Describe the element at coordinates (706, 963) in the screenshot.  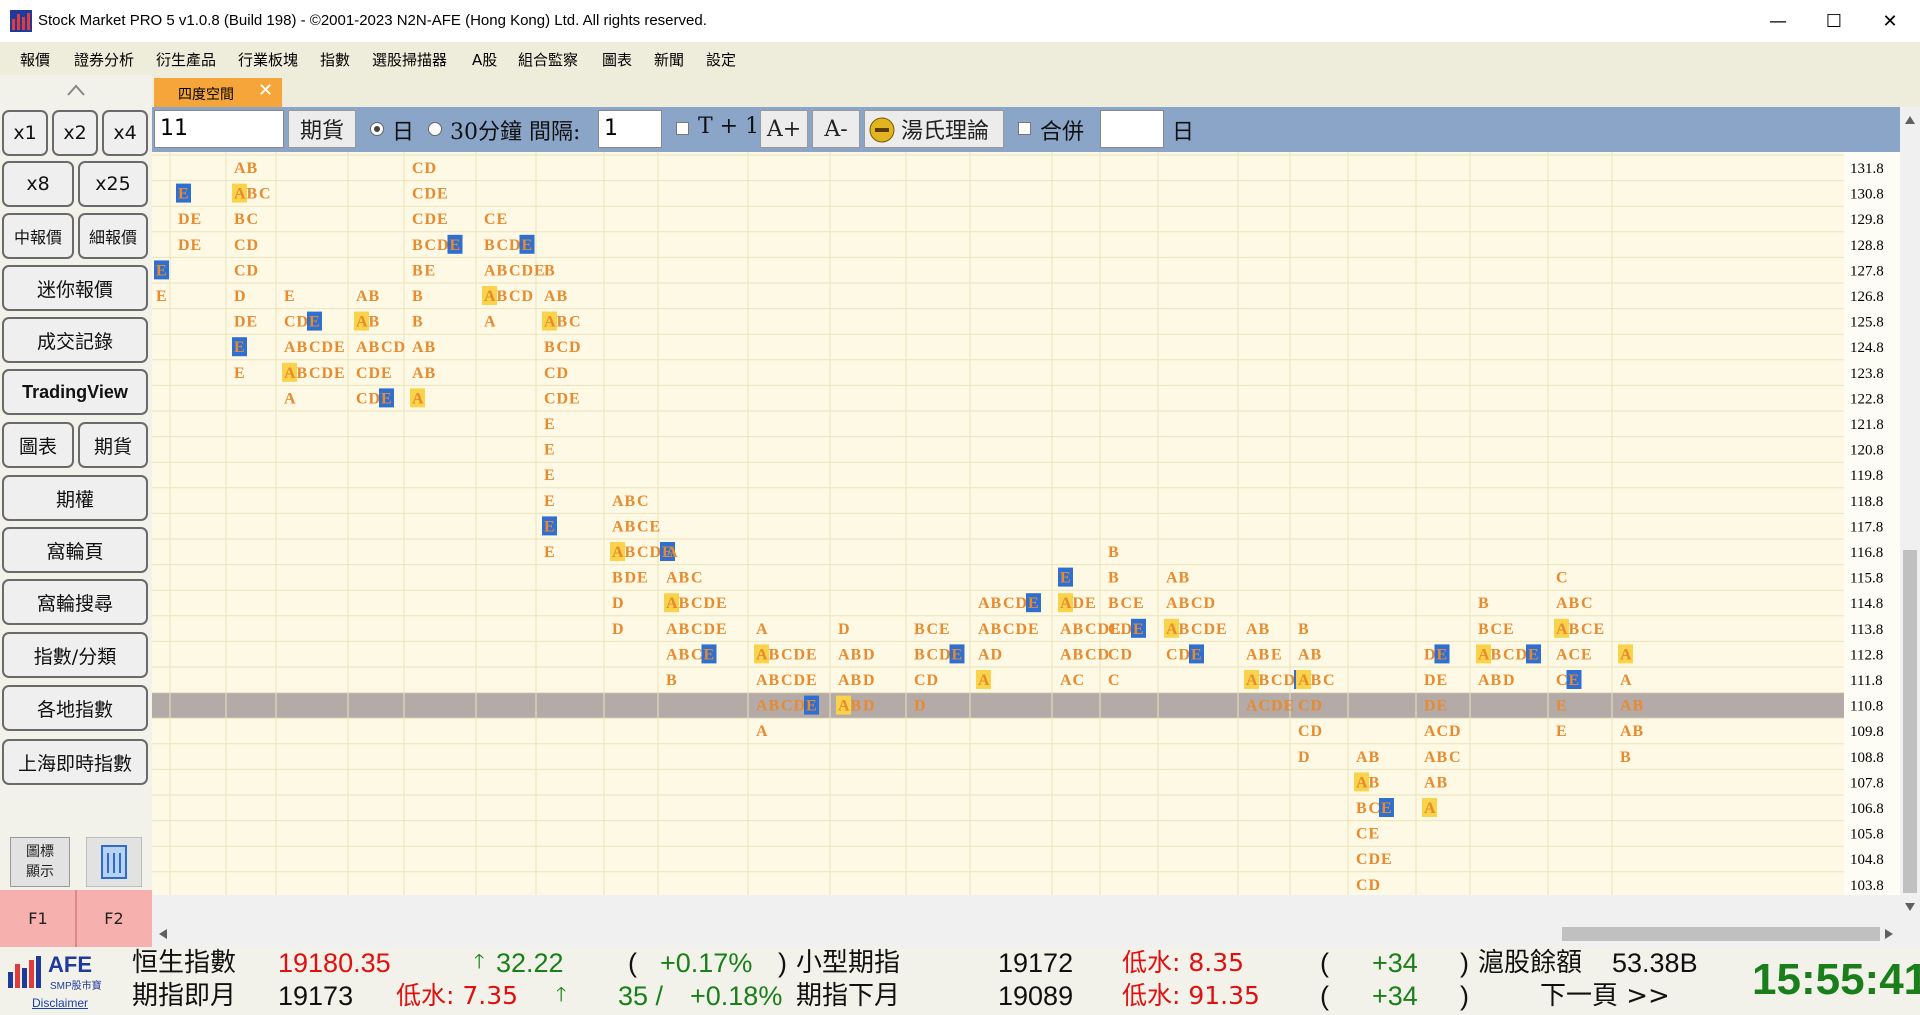
I see `hsi-percent: +0.17%` at that location.